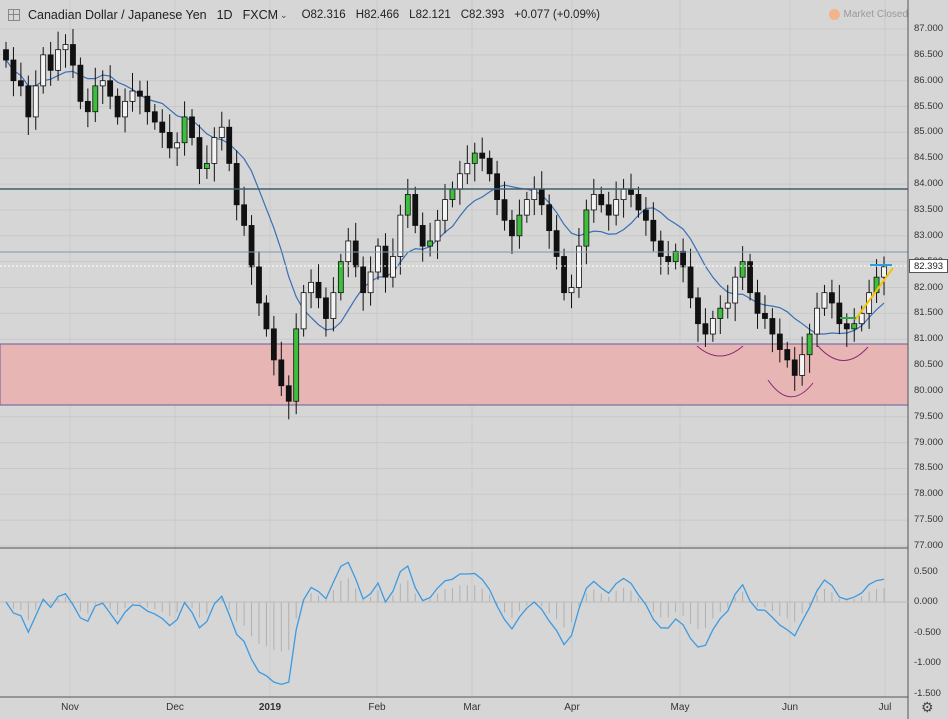 Image resolution: width=948 pixels, height=719 pixels. I want to click on layout-grid-icon, so click(14, 15).